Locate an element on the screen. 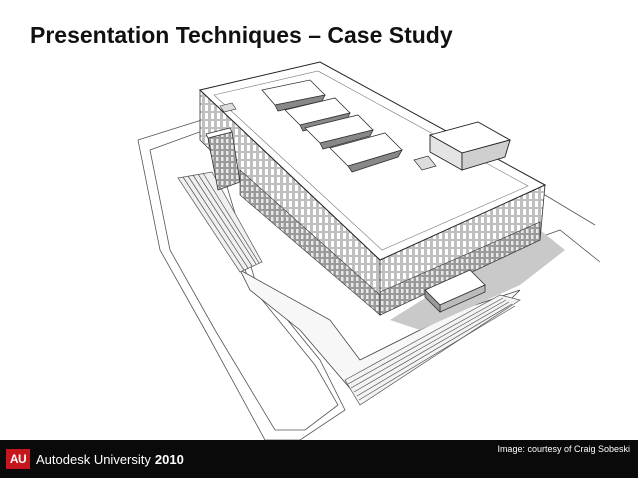 Image resolution: width=638 pixels, height=478 pixels. autodesk-university-logo: AU Autodesk University 2010 is located at coordinates (95, 459).